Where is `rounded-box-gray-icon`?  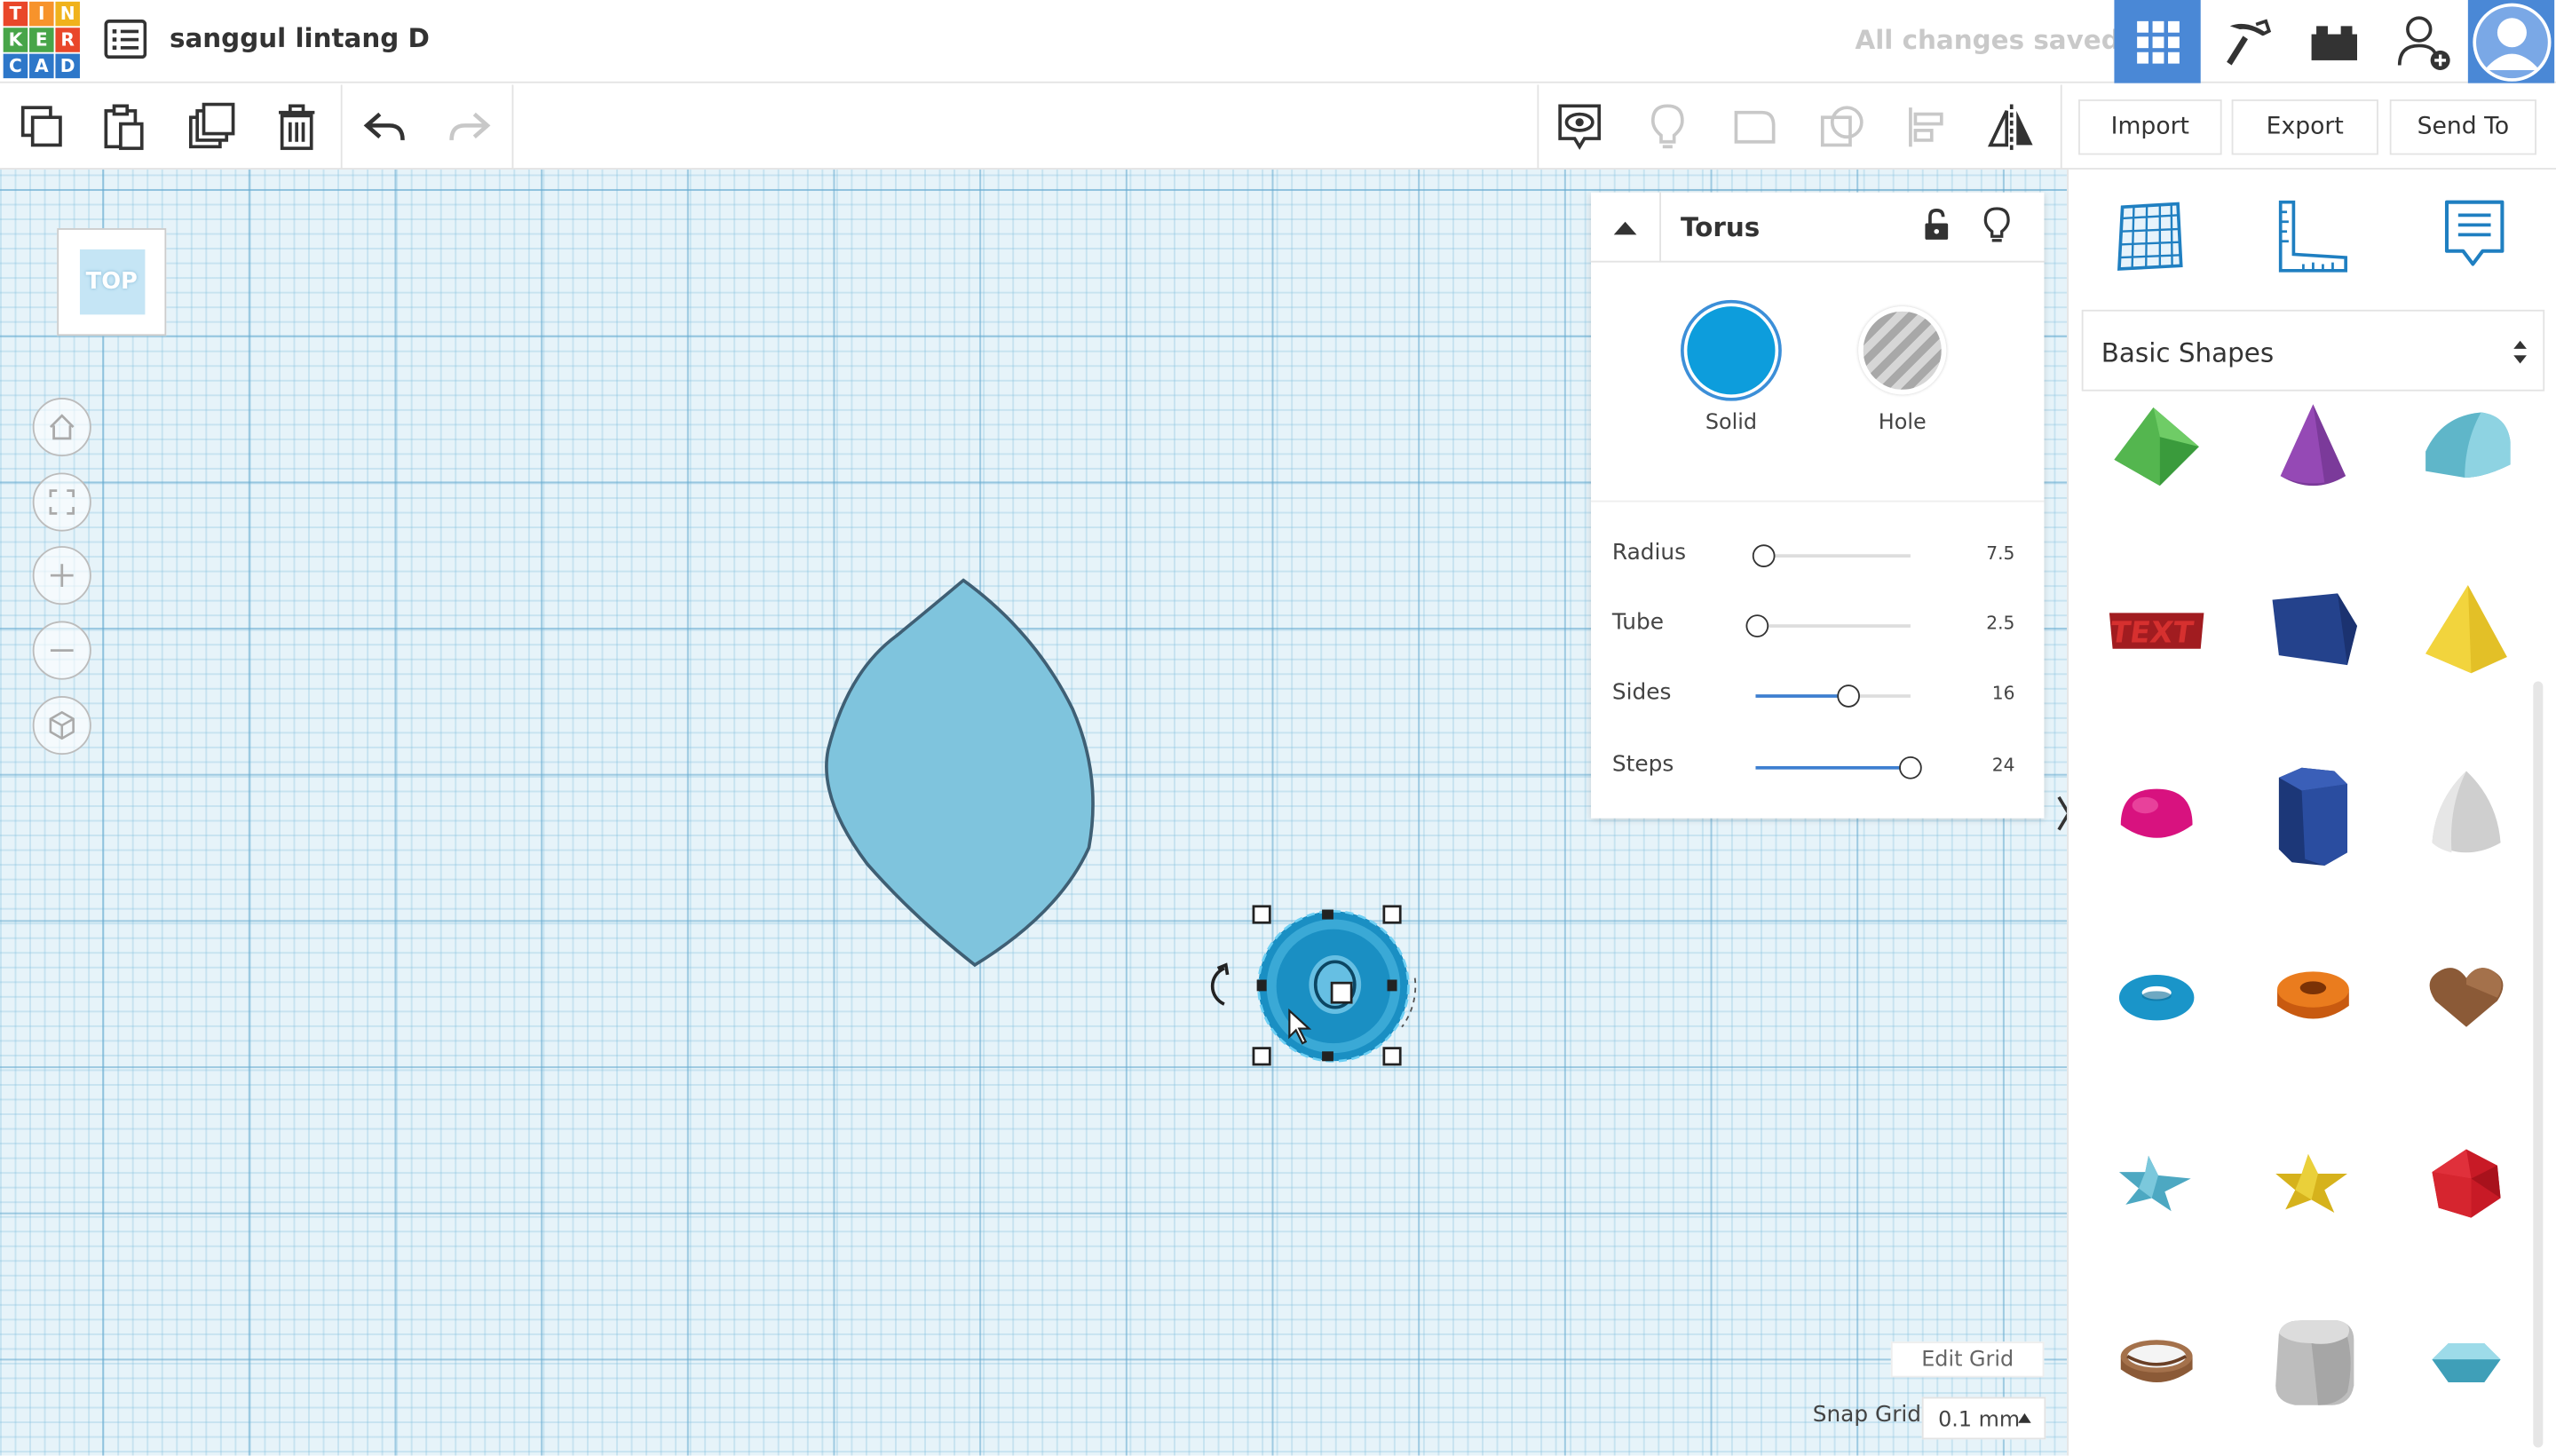
rounded-box-gray-icon is located at coordinates (2314, 1362).